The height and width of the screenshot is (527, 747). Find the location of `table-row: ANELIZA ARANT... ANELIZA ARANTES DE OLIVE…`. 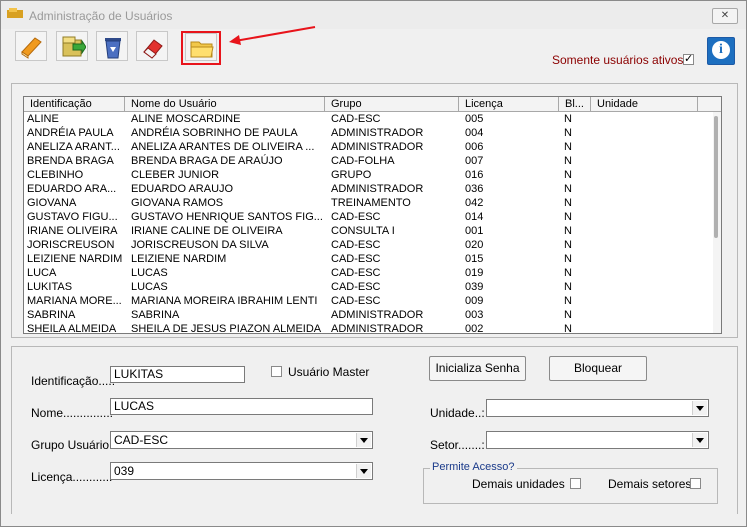

table-row: ANELIZA ARANT... ANELIZA ARANTES DE OLIVE… is located at coordinates (369, 147).